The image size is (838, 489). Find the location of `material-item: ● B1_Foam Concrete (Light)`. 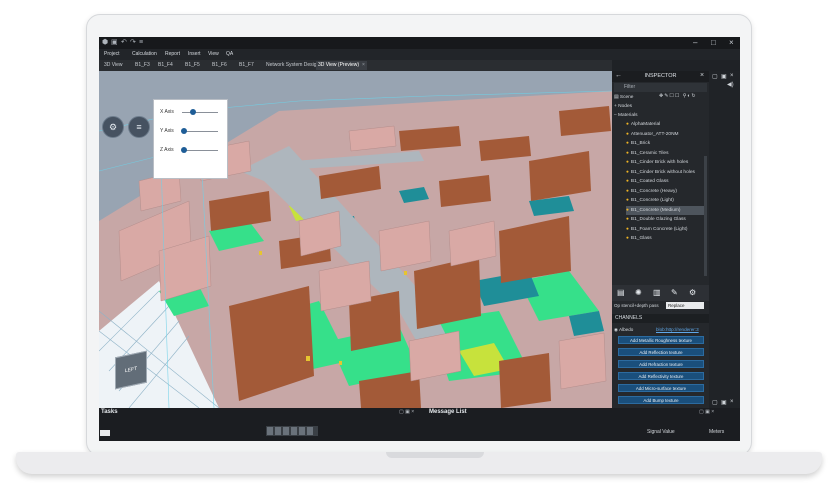

material-item: ● B1_Foam Concrete (Light) is located at coordinates (656, 229).